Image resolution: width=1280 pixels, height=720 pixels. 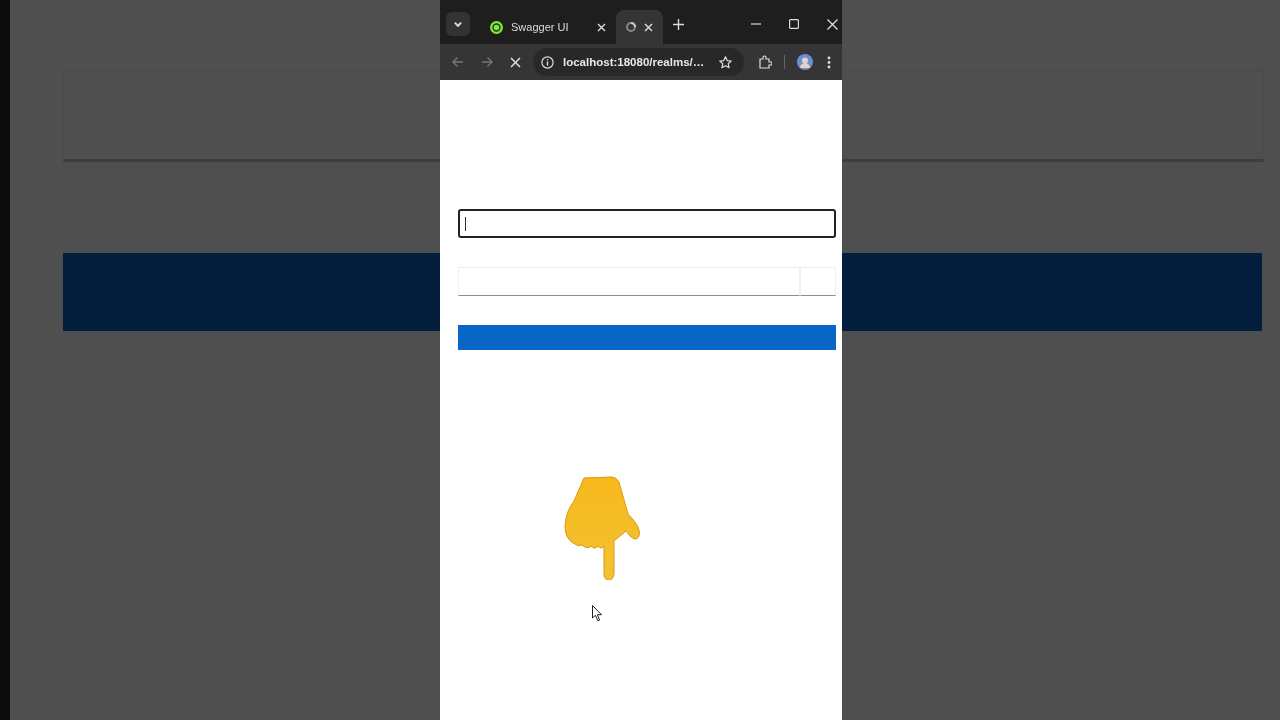 What do you see at coordinates (487, 62) in the screenshot?
I see `forward-icon` at bounding box center [487, 62].